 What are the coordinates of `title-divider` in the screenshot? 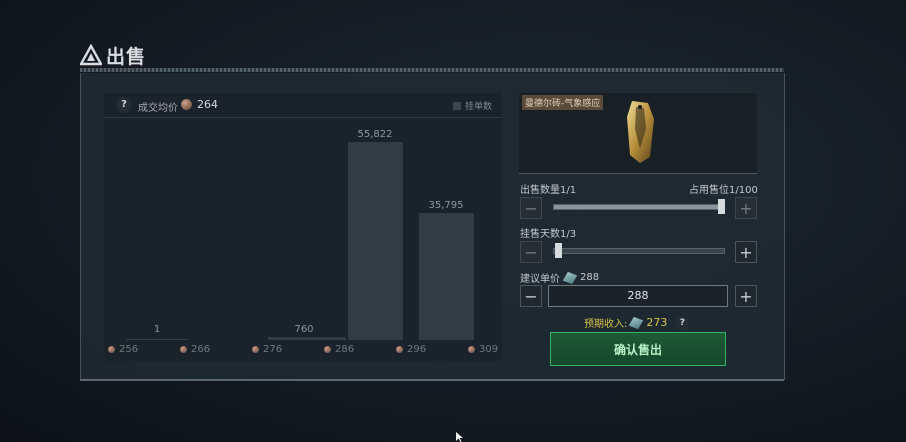 It's located at (432, 70).